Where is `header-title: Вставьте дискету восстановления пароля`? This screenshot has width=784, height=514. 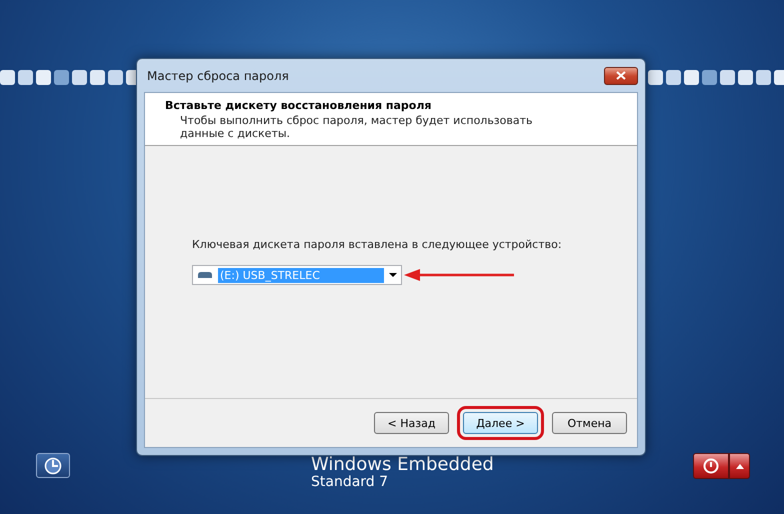
header-title: Вставьте дискету восстановления пароля is located at coordinates (298, 105).